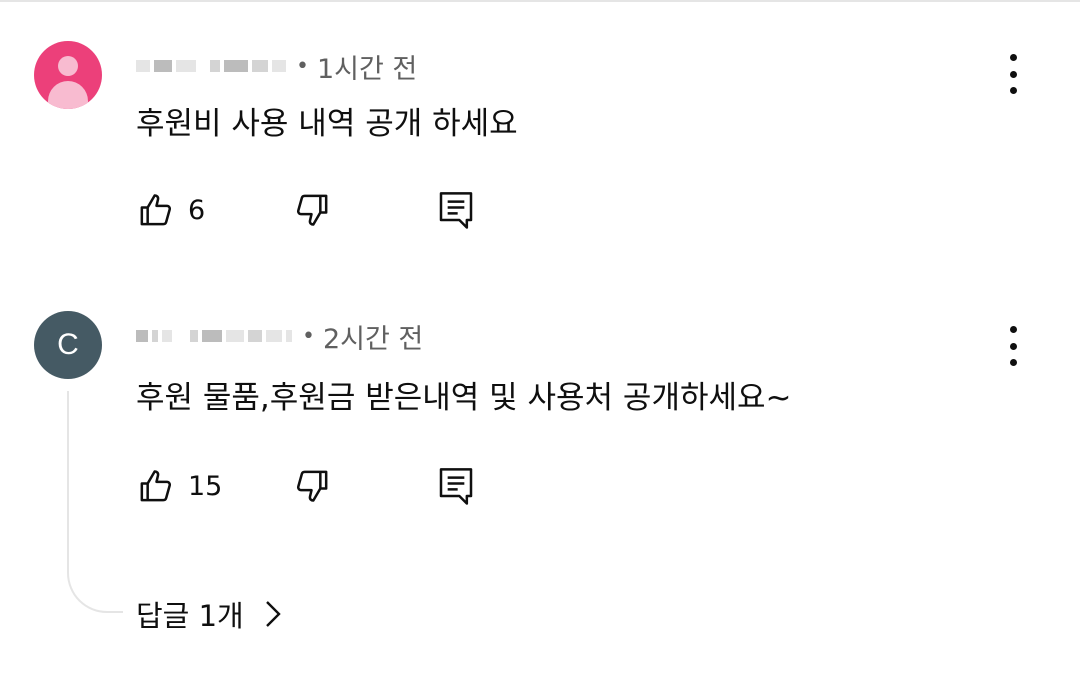 Image resolution: width=1080 pixels, height=688 pixels. Describe the element at coordinates (68, 66) in the screenshot. I see `person-icon` at that location.